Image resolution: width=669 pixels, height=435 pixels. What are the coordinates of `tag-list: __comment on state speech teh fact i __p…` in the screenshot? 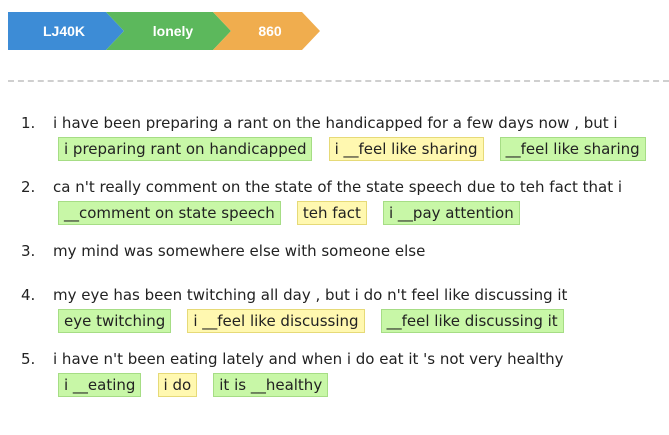 It's located at (363, 214).